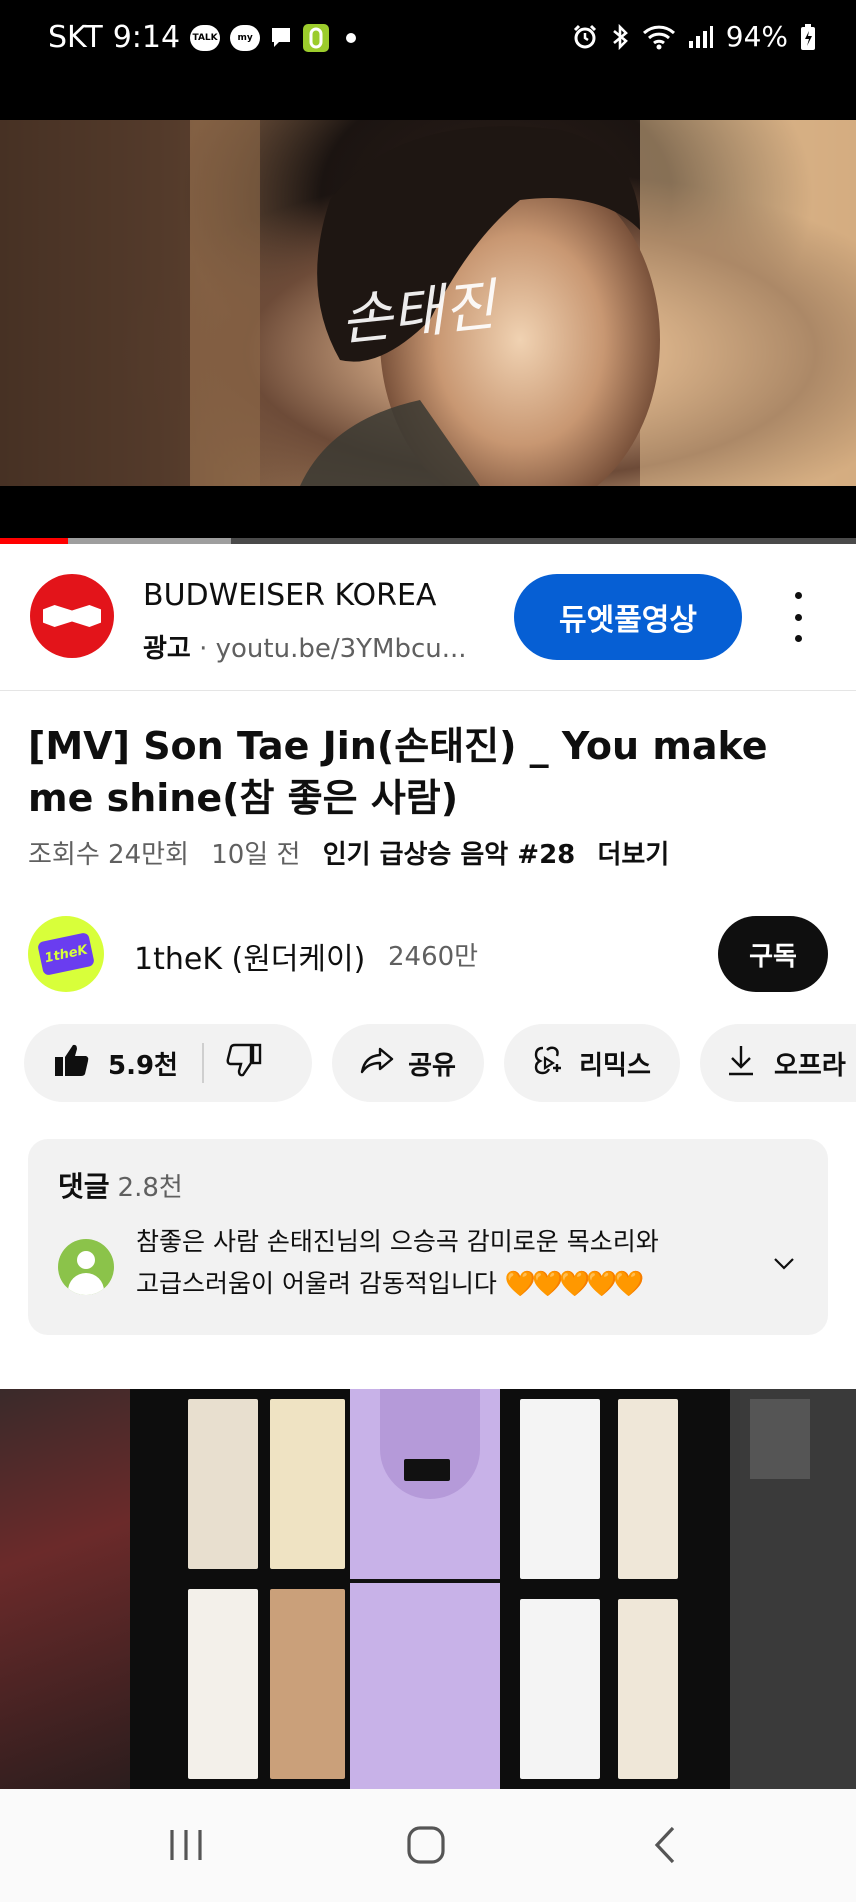 This screenshot has height=1902, width=856. What do you see at coordinates (659, 37) in the screenshot?
I see `wifi-icon` at bounding box center [659, 37].